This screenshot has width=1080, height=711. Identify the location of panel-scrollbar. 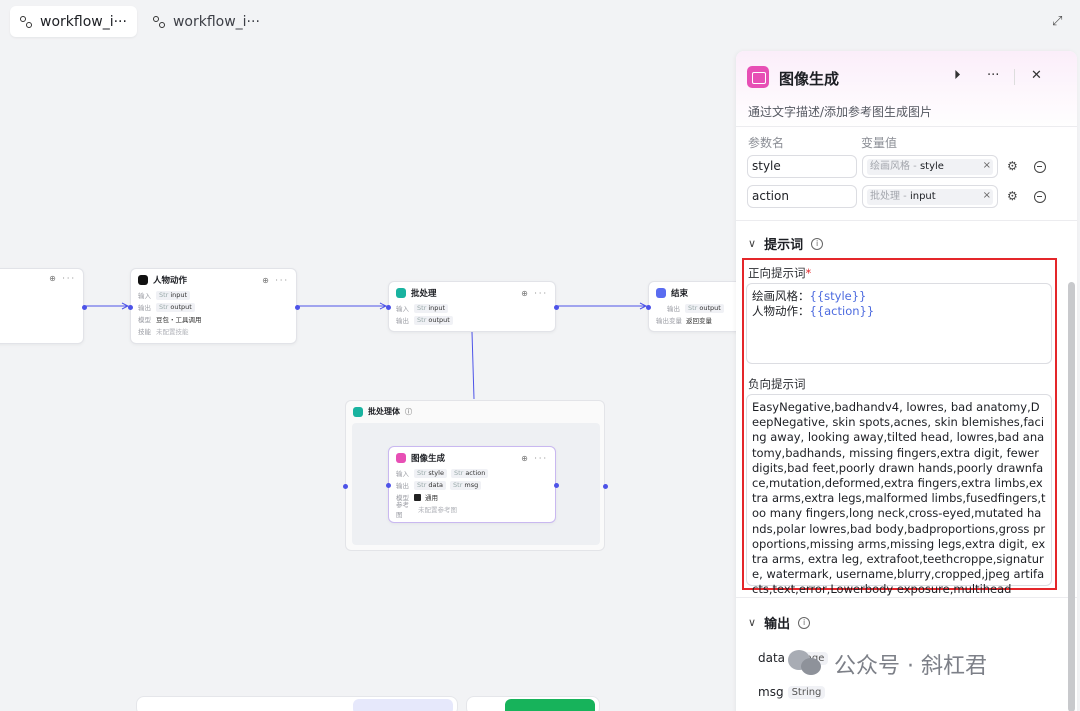
(1071, 496).